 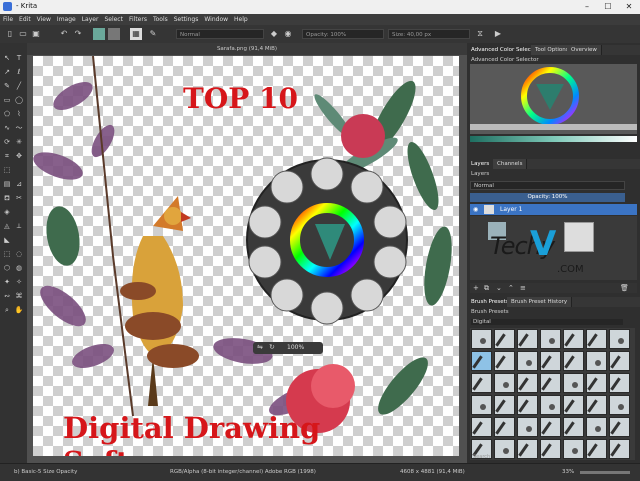 I want to click on edit-shapes-icon: ↗, so click(x=7, y=72).